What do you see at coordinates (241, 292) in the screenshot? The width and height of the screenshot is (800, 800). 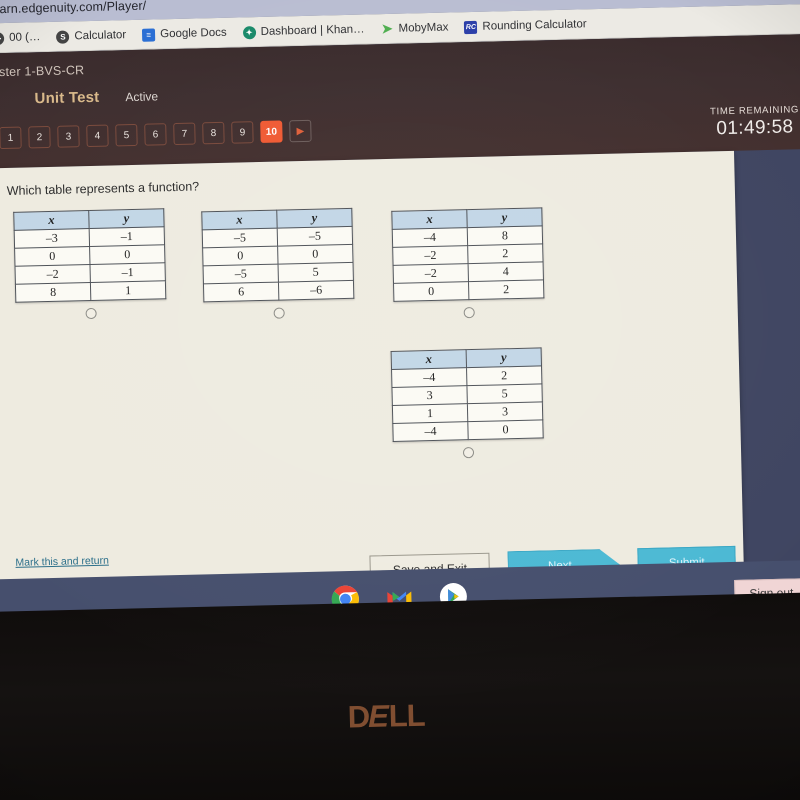 I see `cell-x: 6` at bounding box center [241, 292].